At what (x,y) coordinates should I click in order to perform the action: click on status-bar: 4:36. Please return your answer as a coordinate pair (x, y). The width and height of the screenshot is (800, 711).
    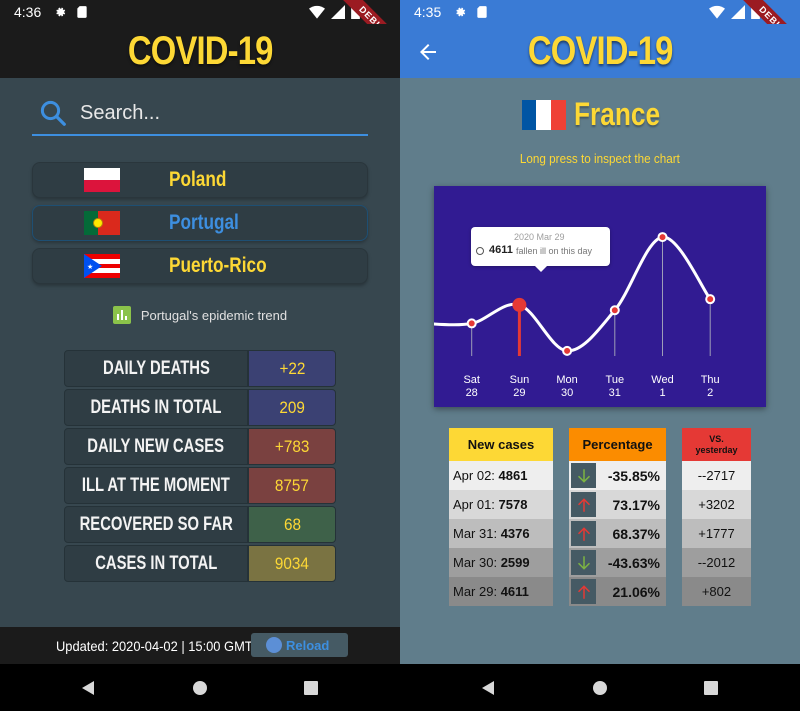
    Looking at the image, I should click on (200, 12).